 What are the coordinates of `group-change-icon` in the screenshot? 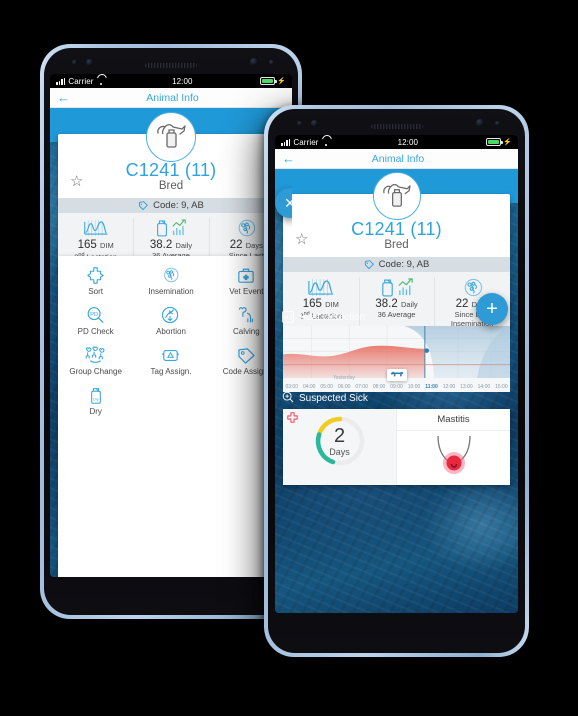 It's located at (95, 355).